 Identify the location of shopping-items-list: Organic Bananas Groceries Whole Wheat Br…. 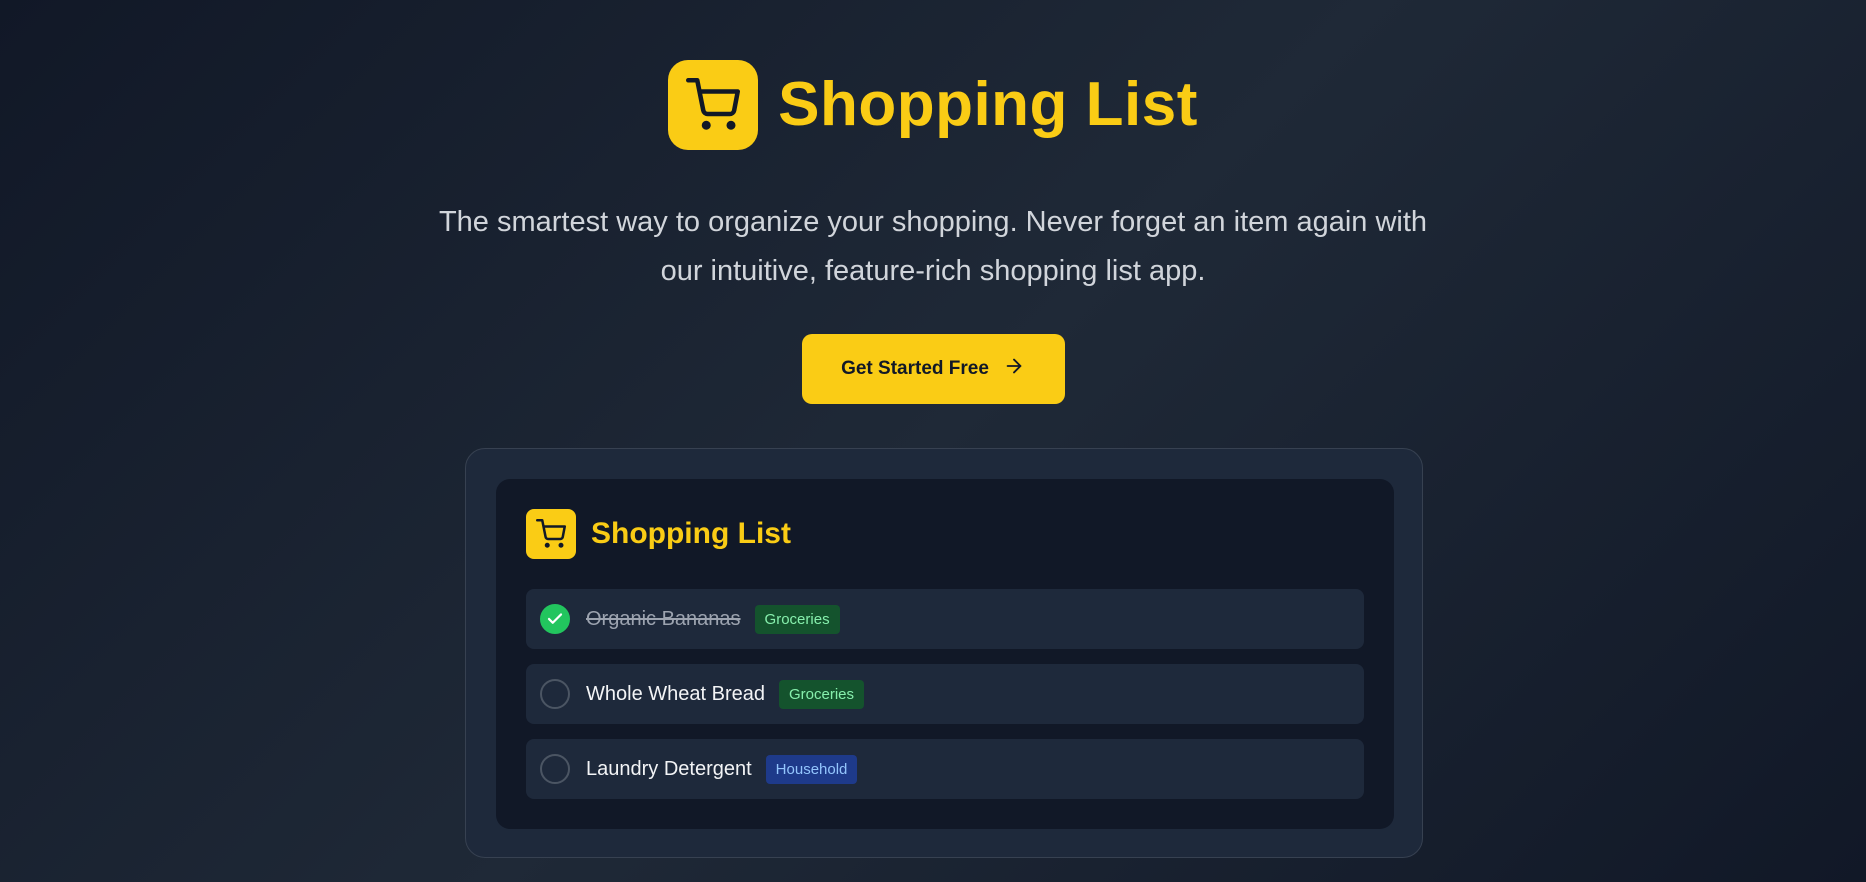
(945, 701).